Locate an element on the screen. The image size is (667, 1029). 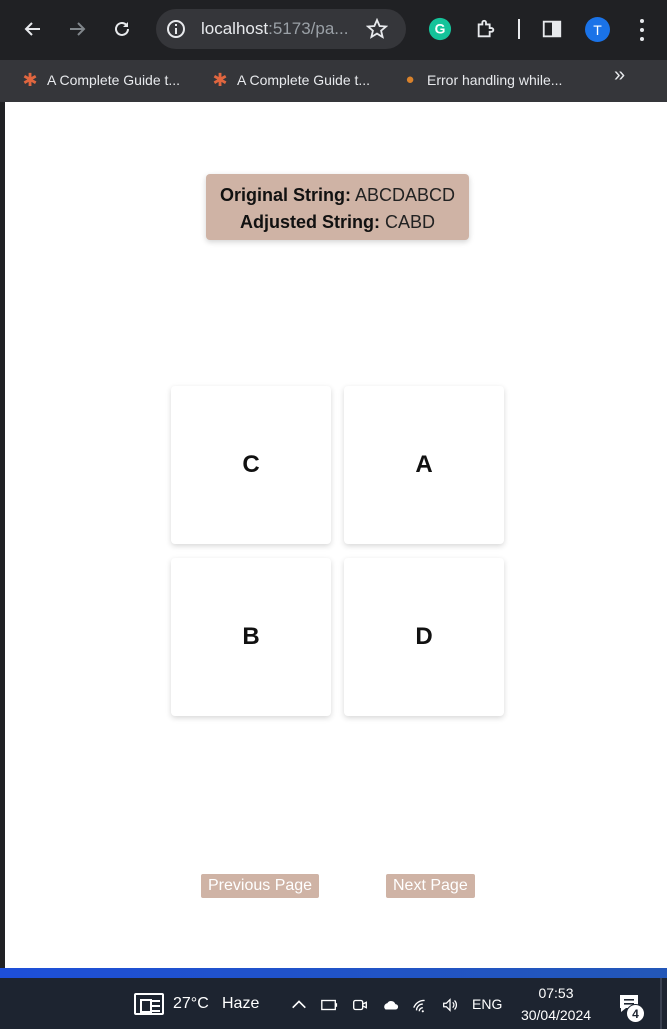
camera-icon is located at coordinates (360, 1005).